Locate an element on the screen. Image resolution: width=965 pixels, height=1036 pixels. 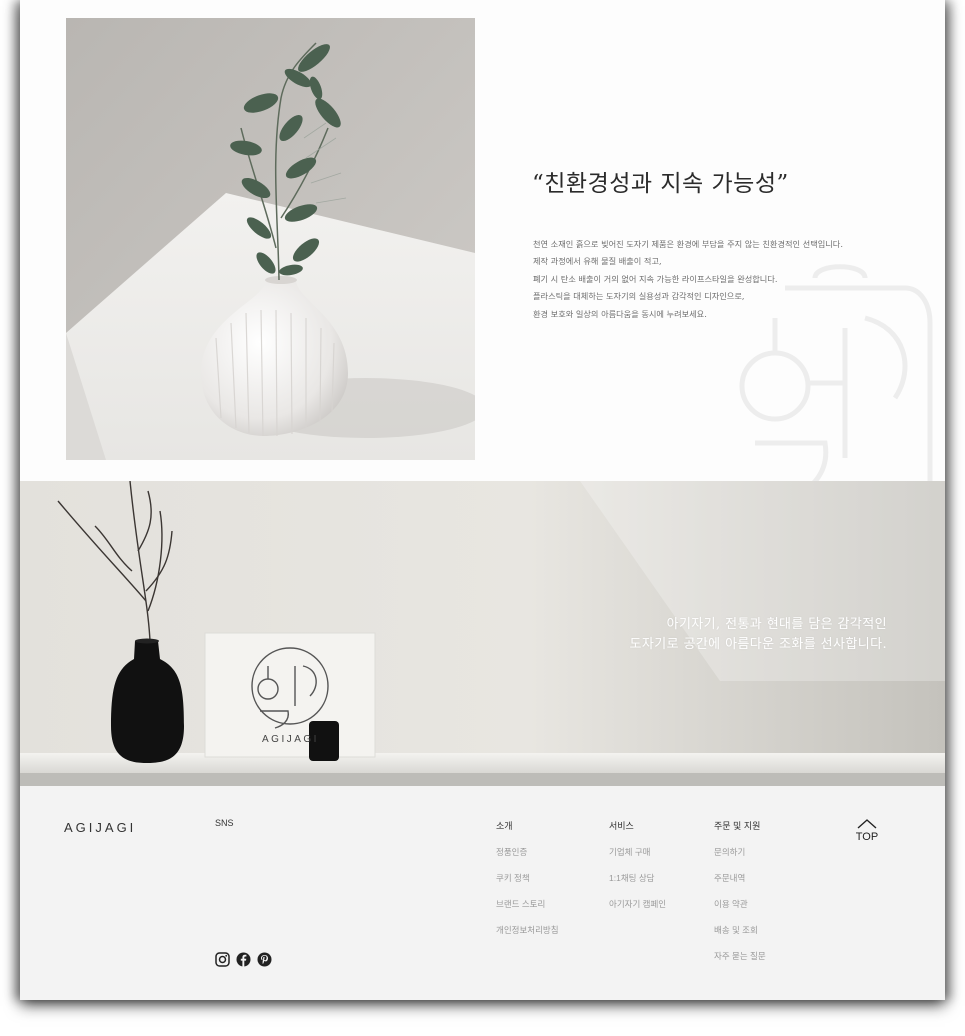
hero-tagline-line1: 아기자기, 전통과 현대를 담은 감각적인 is located at coordinates (776, 624).